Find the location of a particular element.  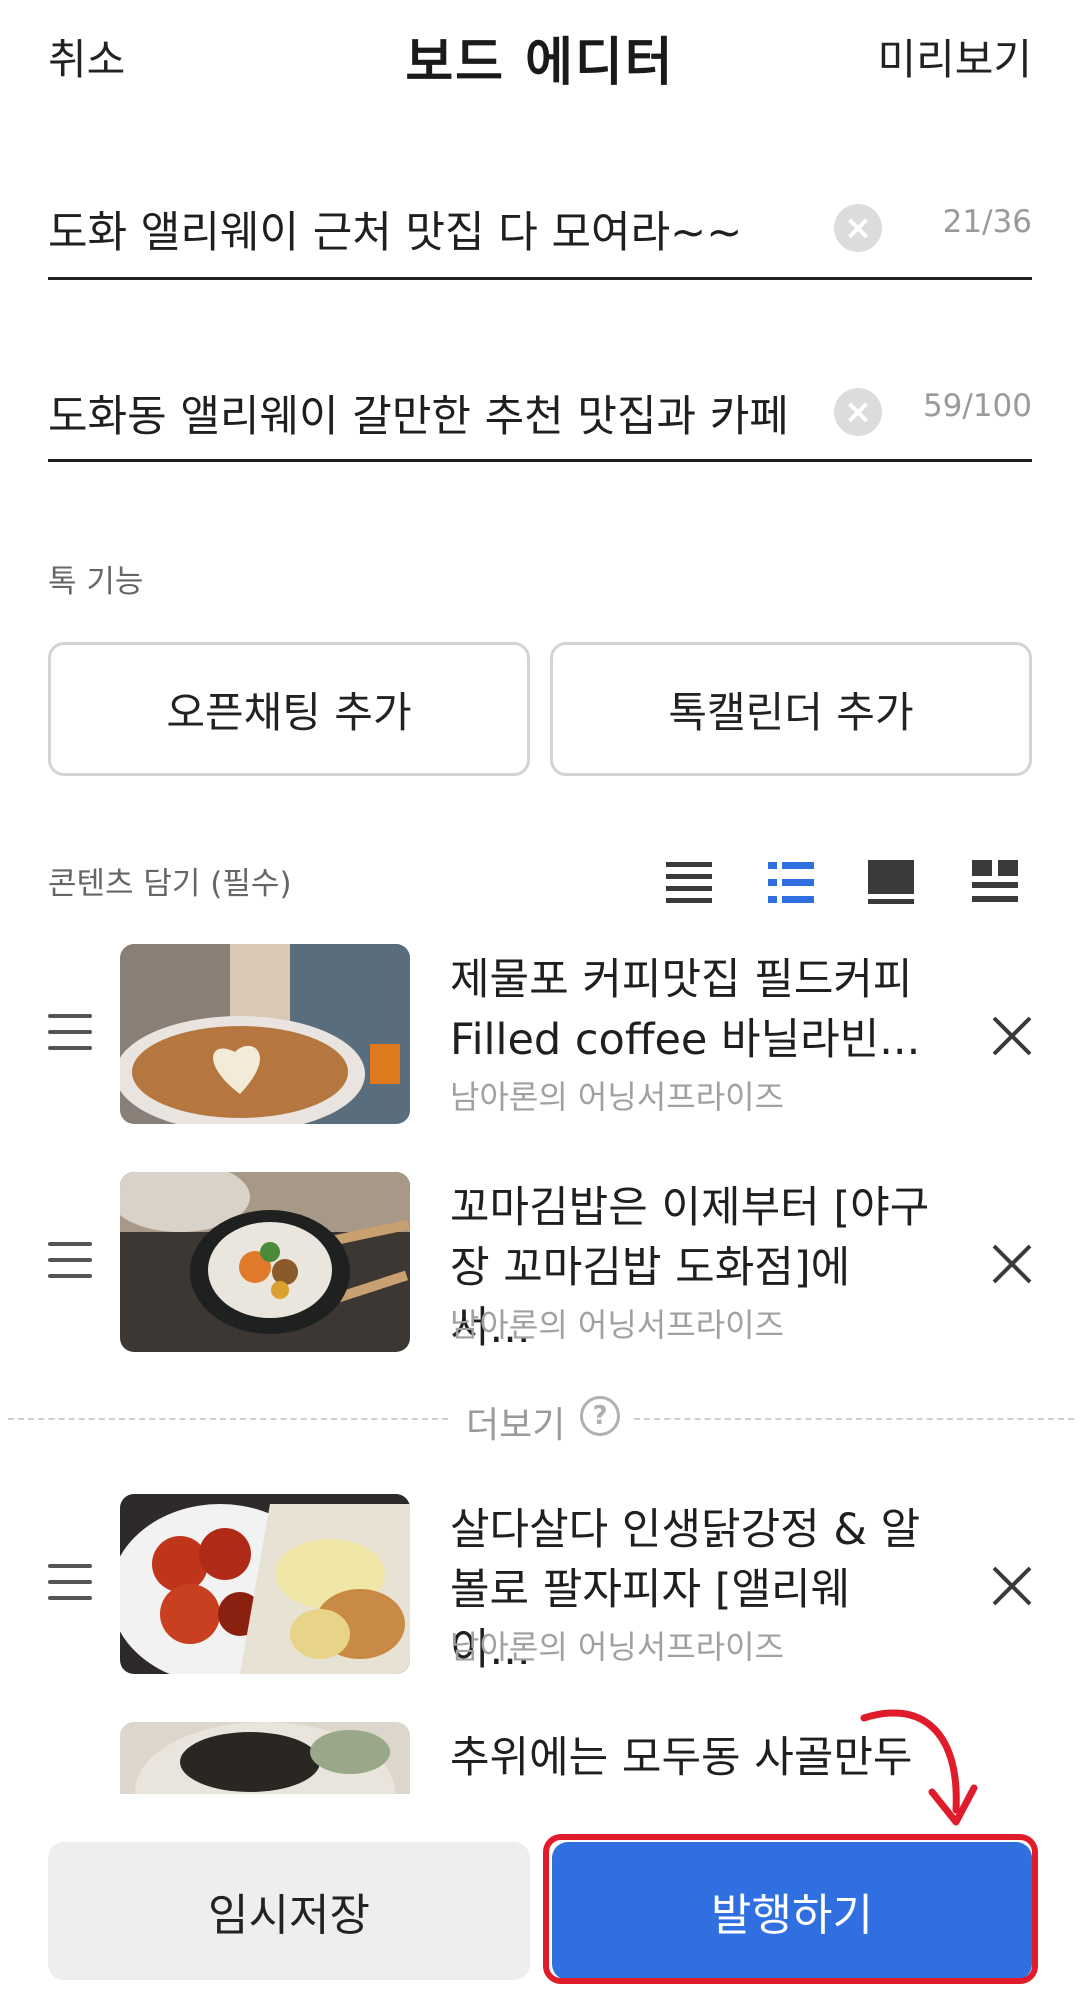

content-section-label: 콘텐츠 담기 (필수) is located at coordinates (170, 884).